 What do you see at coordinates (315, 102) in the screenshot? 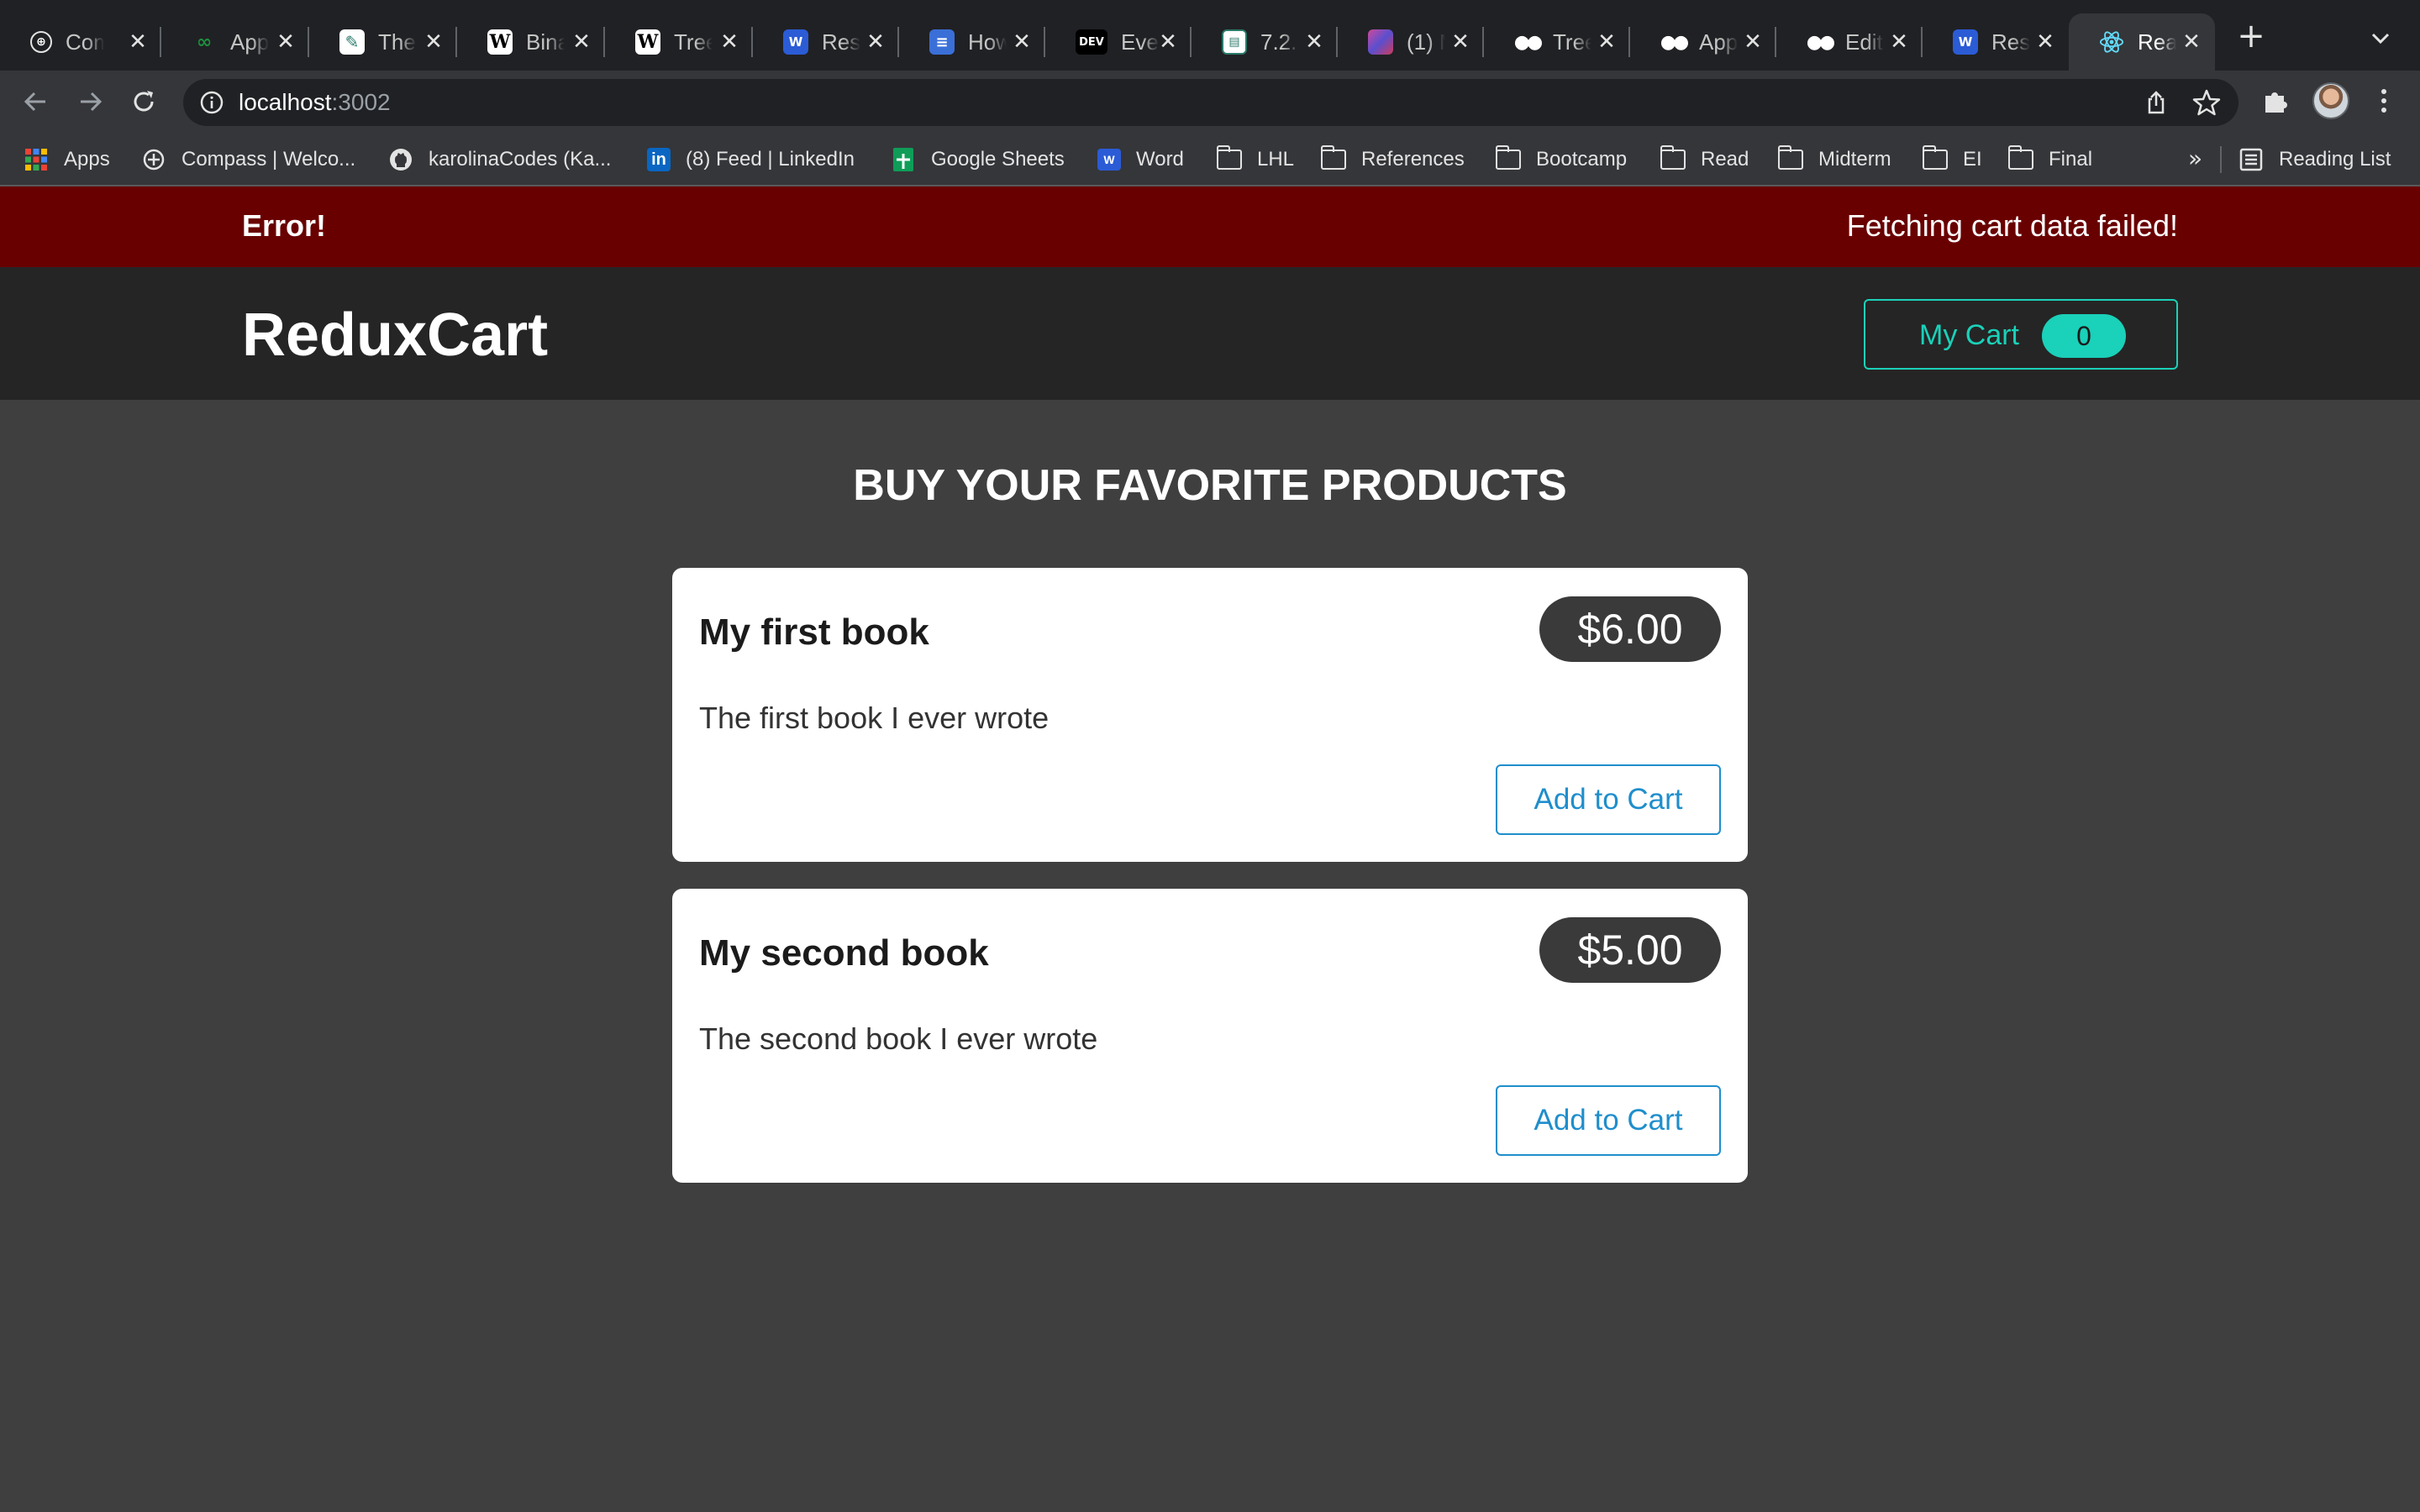
I see `url-text: localhost:3002` at bounding box center [315, 102].